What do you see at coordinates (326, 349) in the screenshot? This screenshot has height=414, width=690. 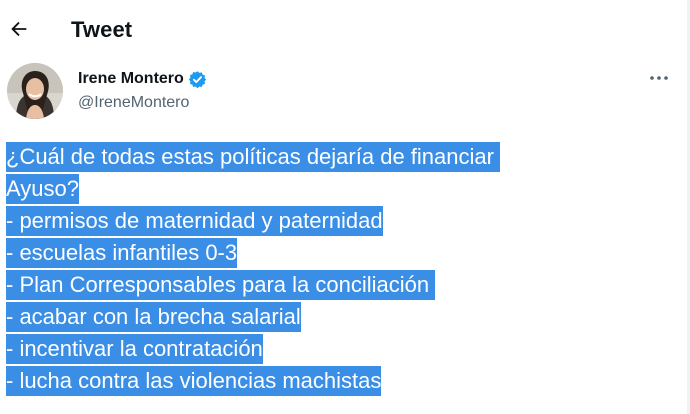 I see `tweet-line: - incentivar la contratación` at bounding box center [326, 349].